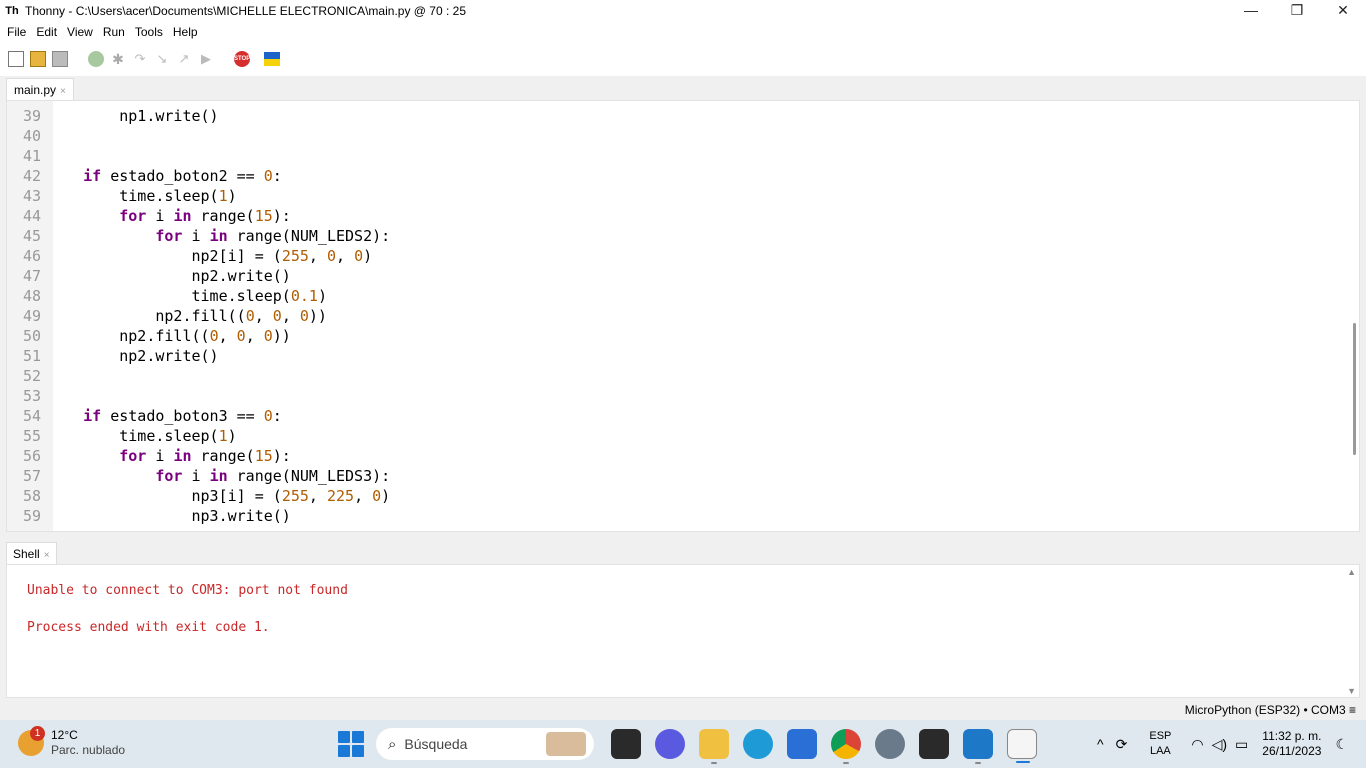 The image size is (1366, 768). I want to click on file-explorer-icon, so click(714, 746).